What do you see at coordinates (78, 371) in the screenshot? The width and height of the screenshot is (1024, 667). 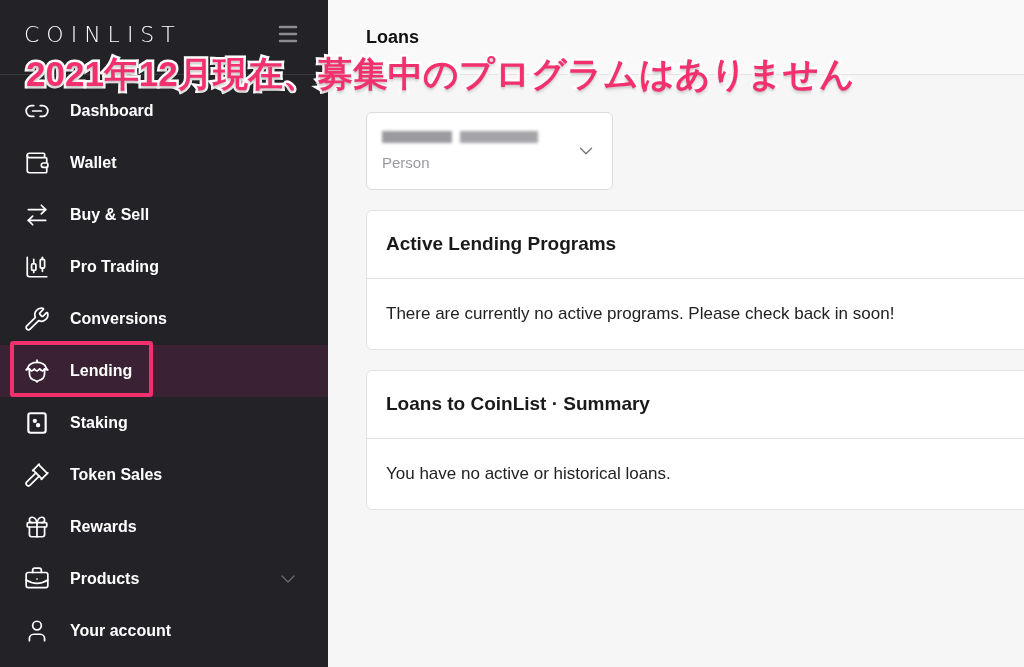 I see `nav-link: Lending` at bounding box center [78, 371].